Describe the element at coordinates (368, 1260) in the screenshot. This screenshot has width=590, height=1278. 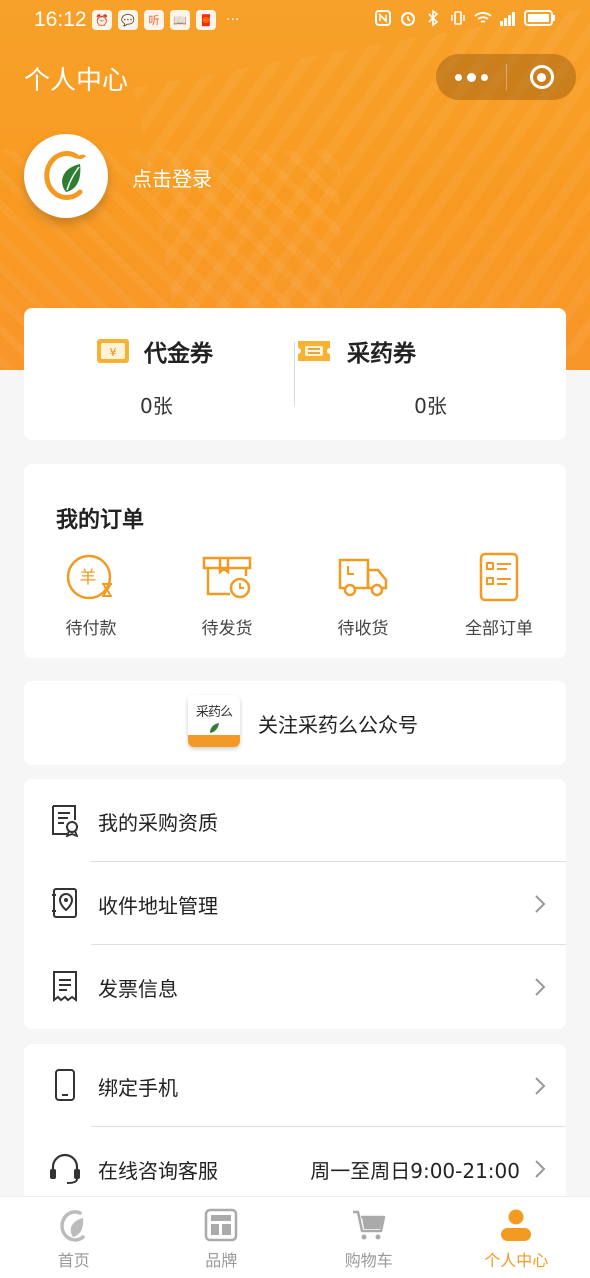
I see `tab-cart-label: 购物车` at that location.